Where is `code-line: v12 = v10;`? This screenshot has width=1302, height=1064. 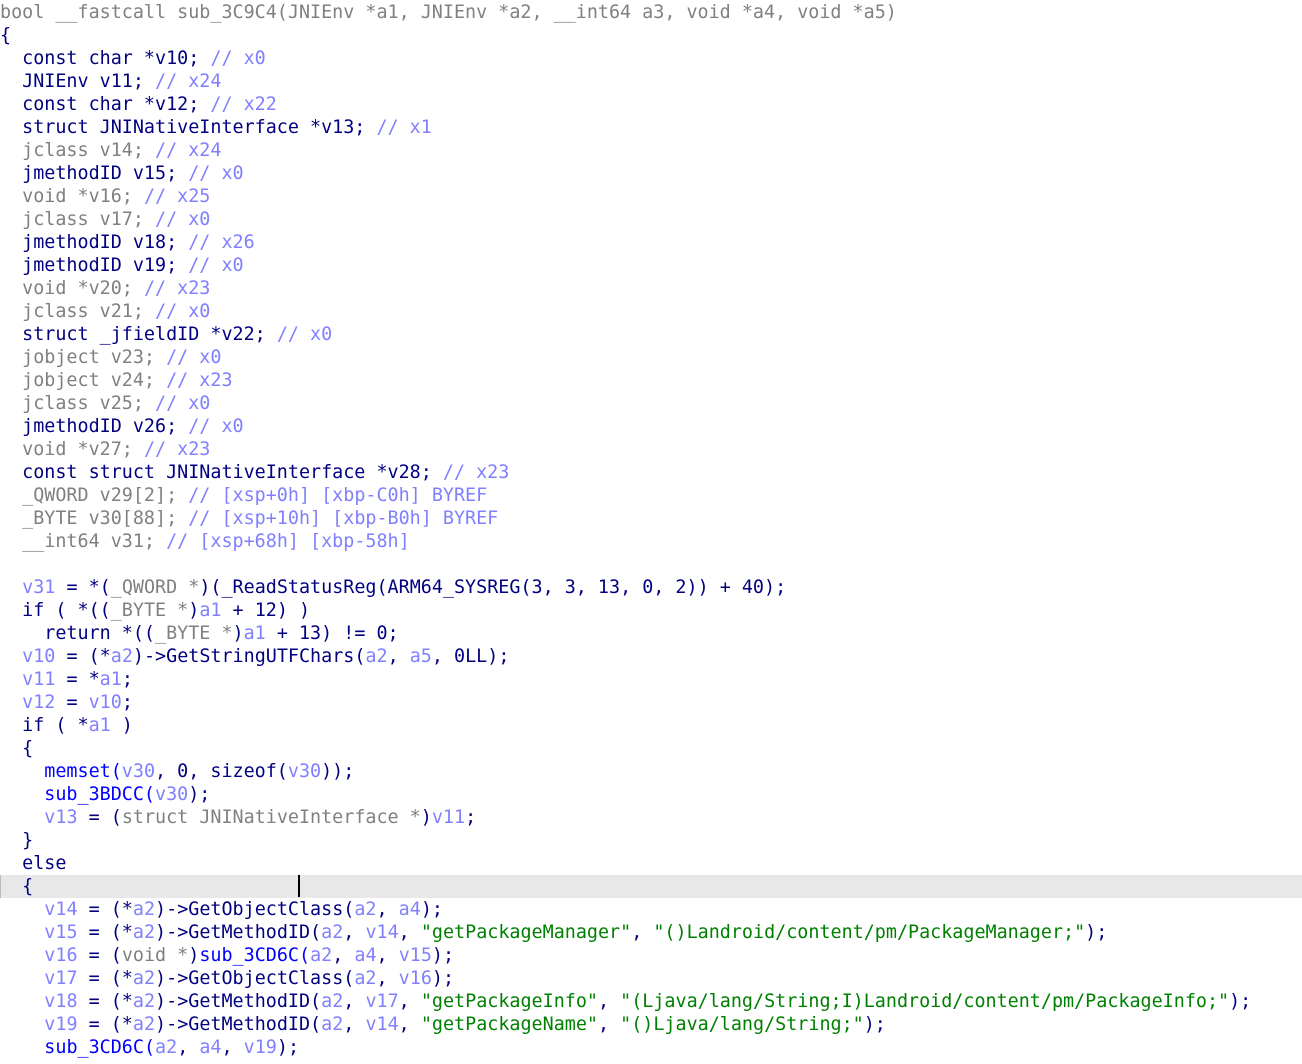
code-line: v12 = v10; is located at coordinates (651, 702).